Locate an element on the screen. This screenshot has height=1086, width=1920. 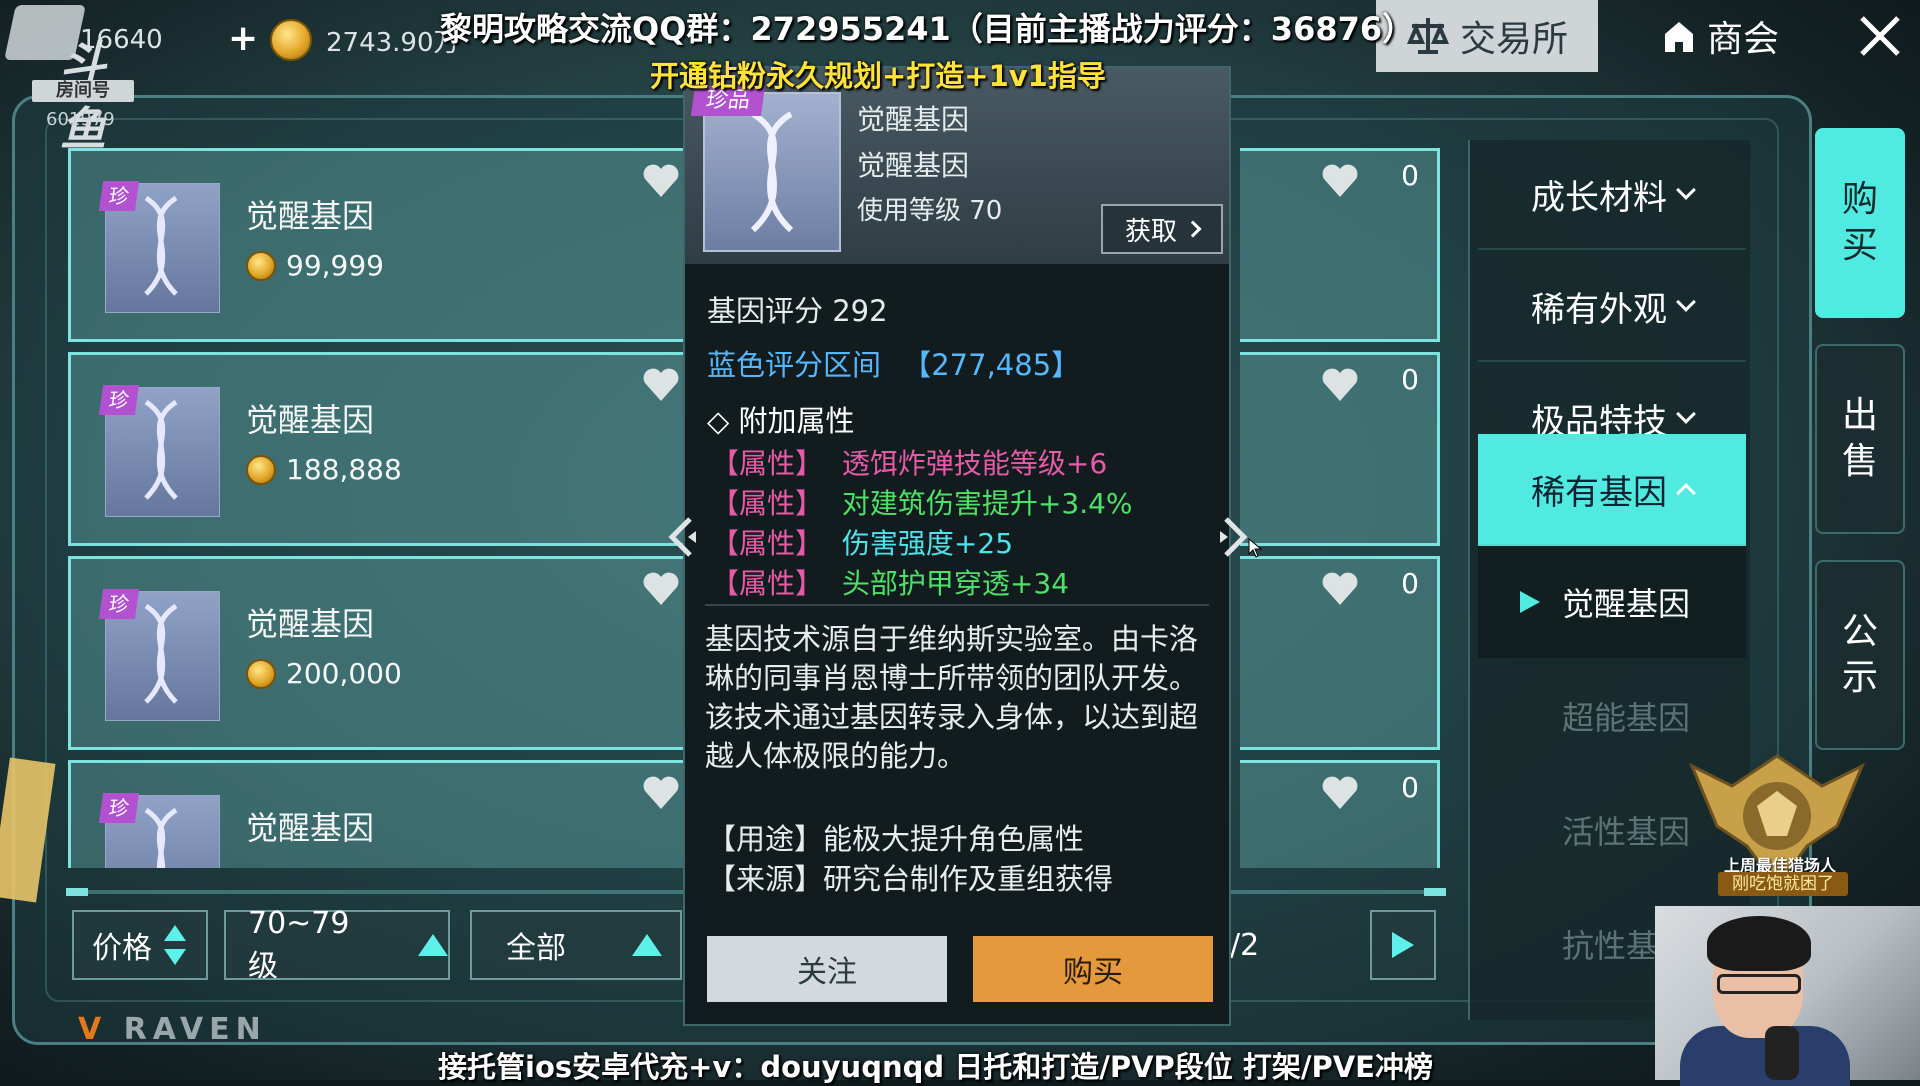
use-level: 使用等级 70 is located at coordinates (930, 211).